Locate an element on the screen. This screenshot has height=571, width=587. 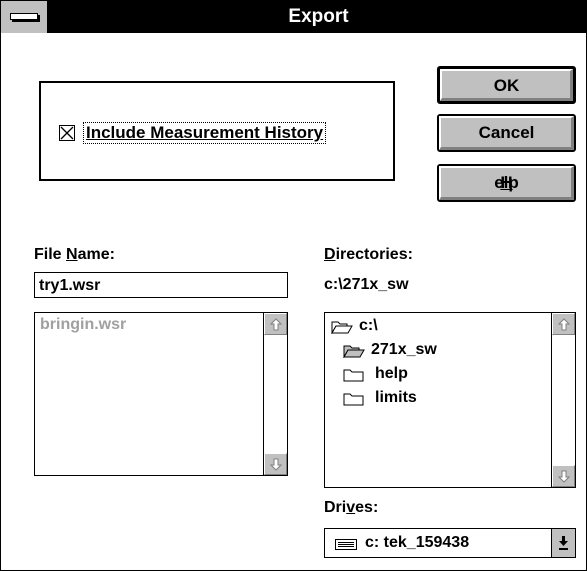
ok-button-label: OK is located at coordinates (506, 85).